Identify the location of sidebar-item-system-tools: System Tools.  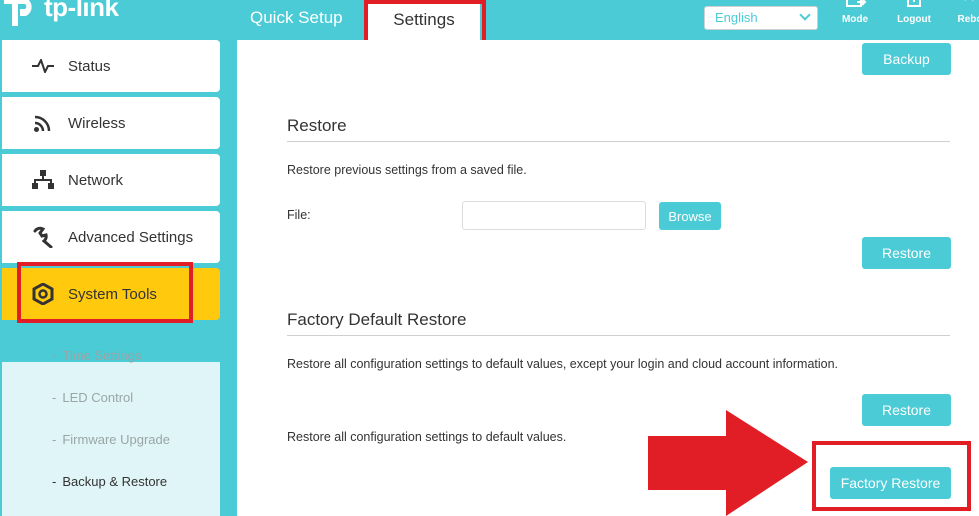
(111, 294).